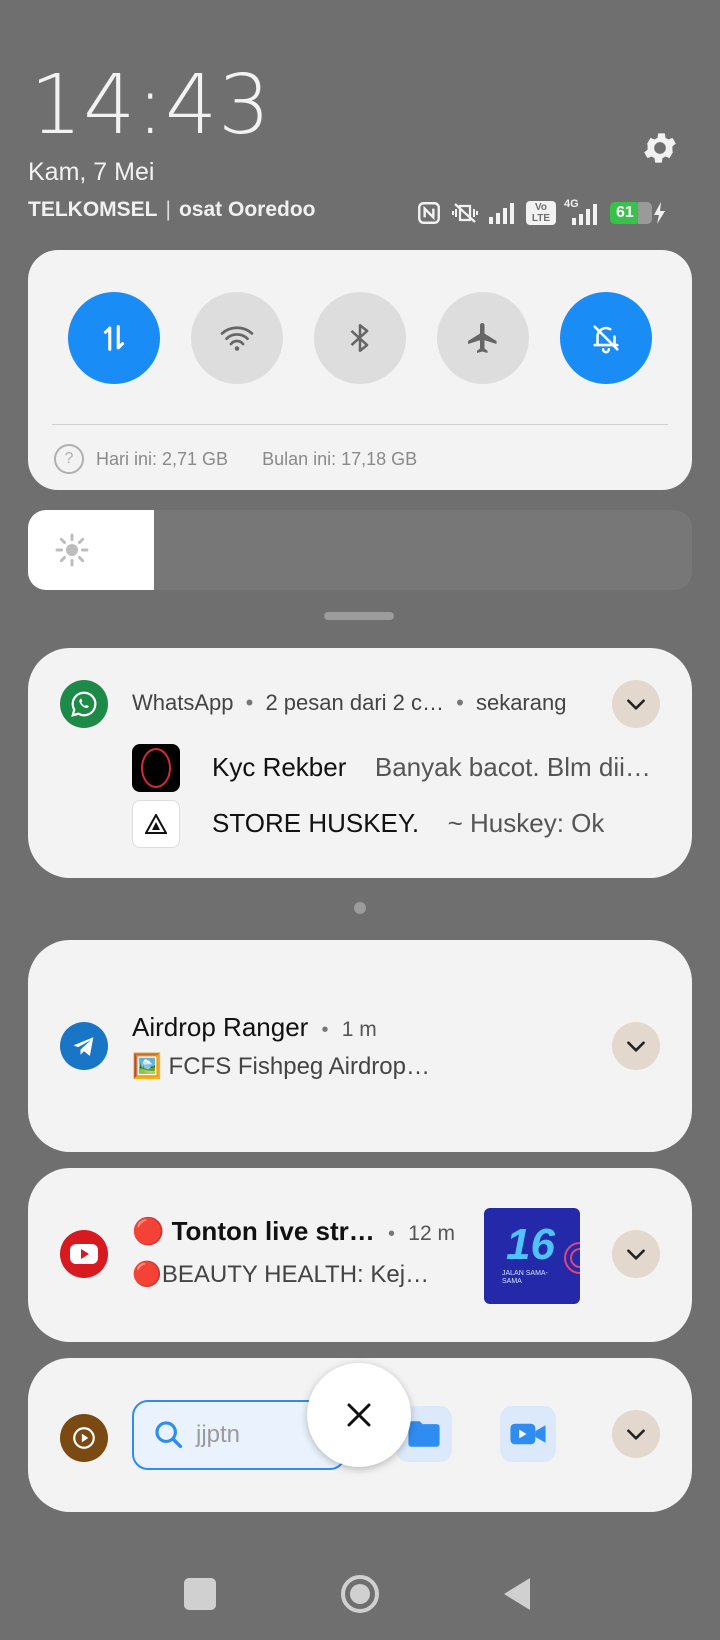 The height and width of the screenshot is (1640, 720). I want to click on video-button, so click(528, 1434).